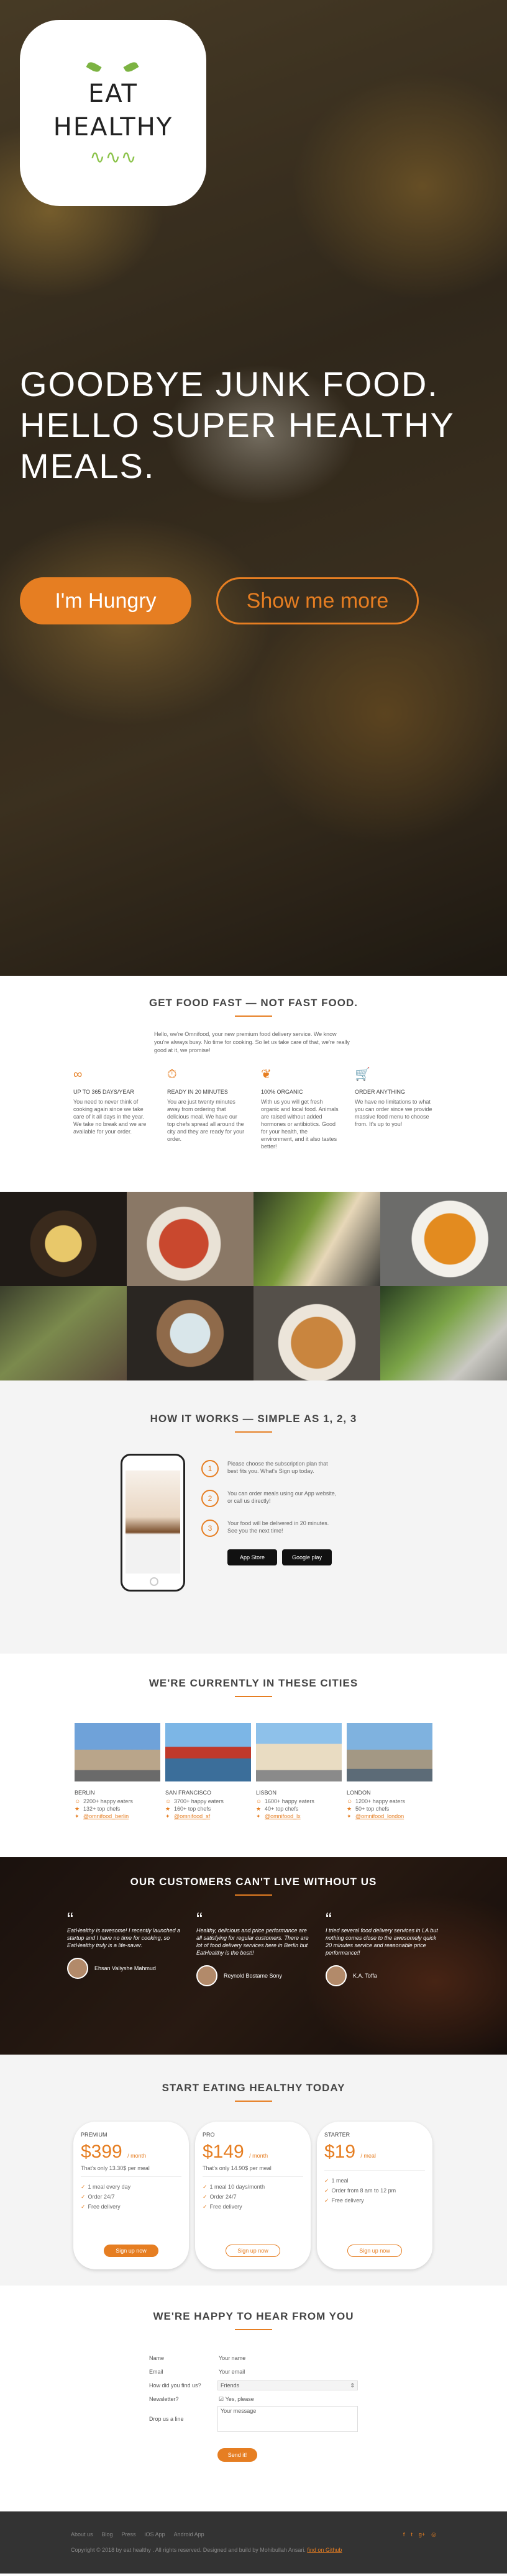  What do you see at coordinates (106, 1816) in the screenshot?
I see `city-twitter-link: @omnifood_berlin` at bounding box center [106, 1816].